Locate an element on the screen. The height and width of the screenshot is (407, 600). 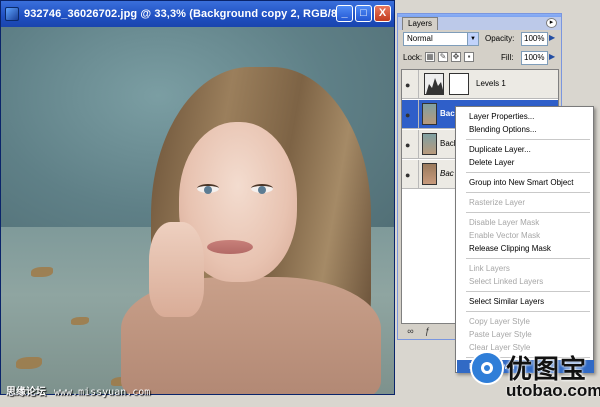
maximize-button: □ is located at coordinates (363, 13).